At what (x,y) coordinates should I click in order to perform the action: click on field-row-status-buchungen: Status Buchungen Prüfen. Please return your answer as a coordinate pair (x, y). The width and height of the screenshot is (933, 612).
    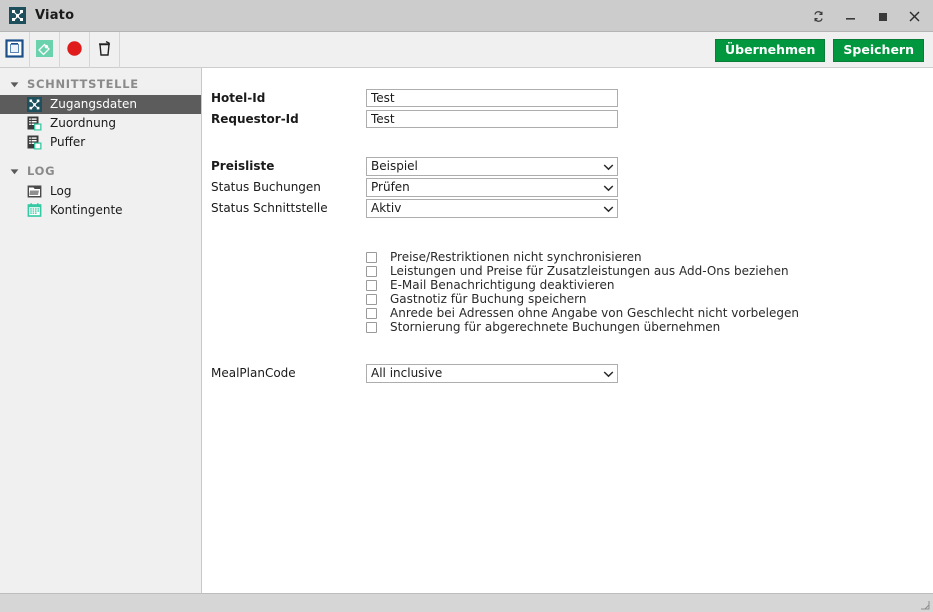
    Looking at the image, I should click on (572, 188).